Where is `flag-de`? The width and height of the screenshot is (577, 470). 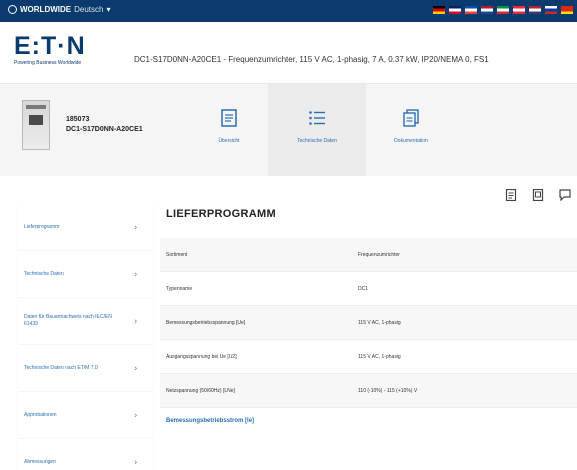 flag-de is located at coordinates (439, 10).